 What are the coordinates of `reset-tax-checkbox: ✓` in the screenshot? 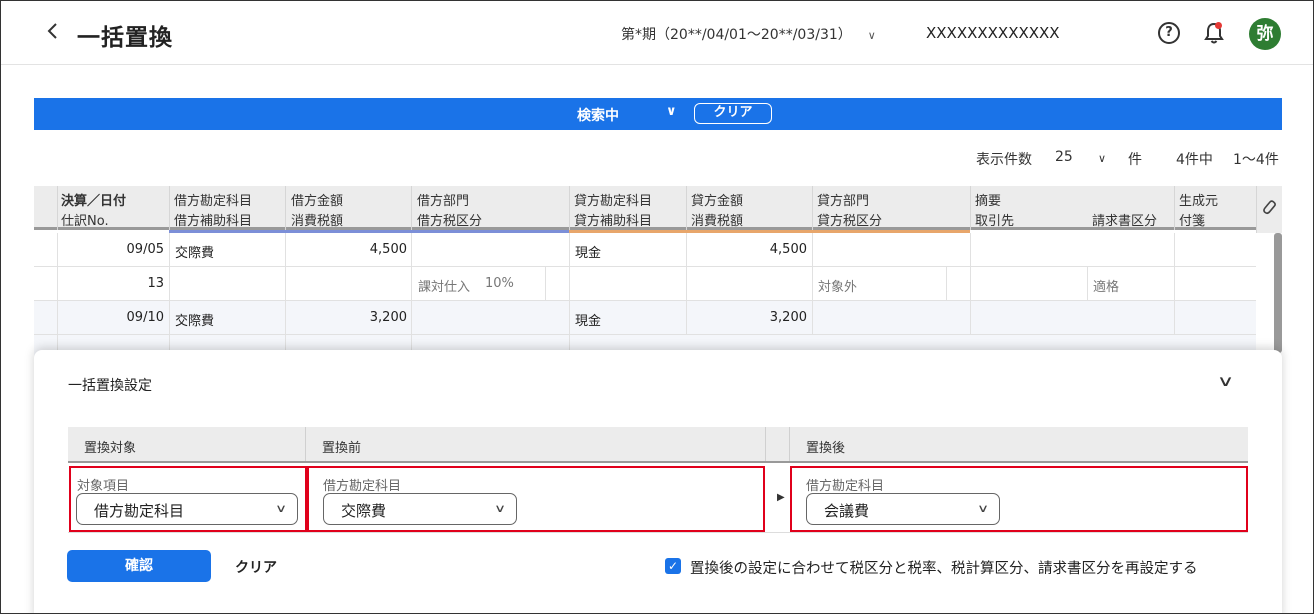 It's located at (673, 566).